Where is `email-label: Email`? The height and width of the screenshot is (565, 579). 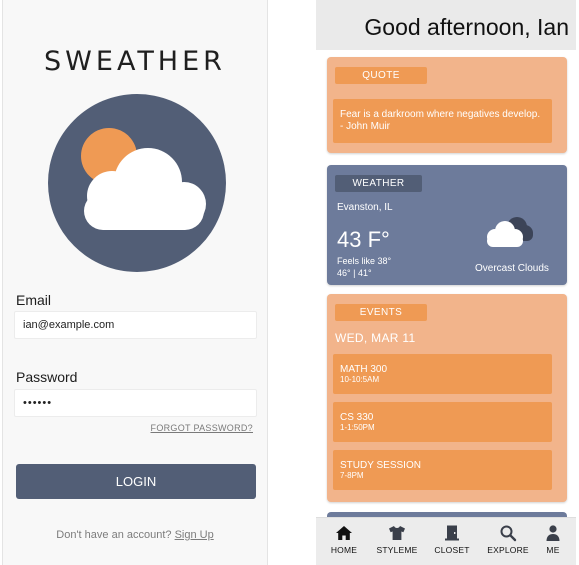 email-label: Email is located at coordinates (34, 300).